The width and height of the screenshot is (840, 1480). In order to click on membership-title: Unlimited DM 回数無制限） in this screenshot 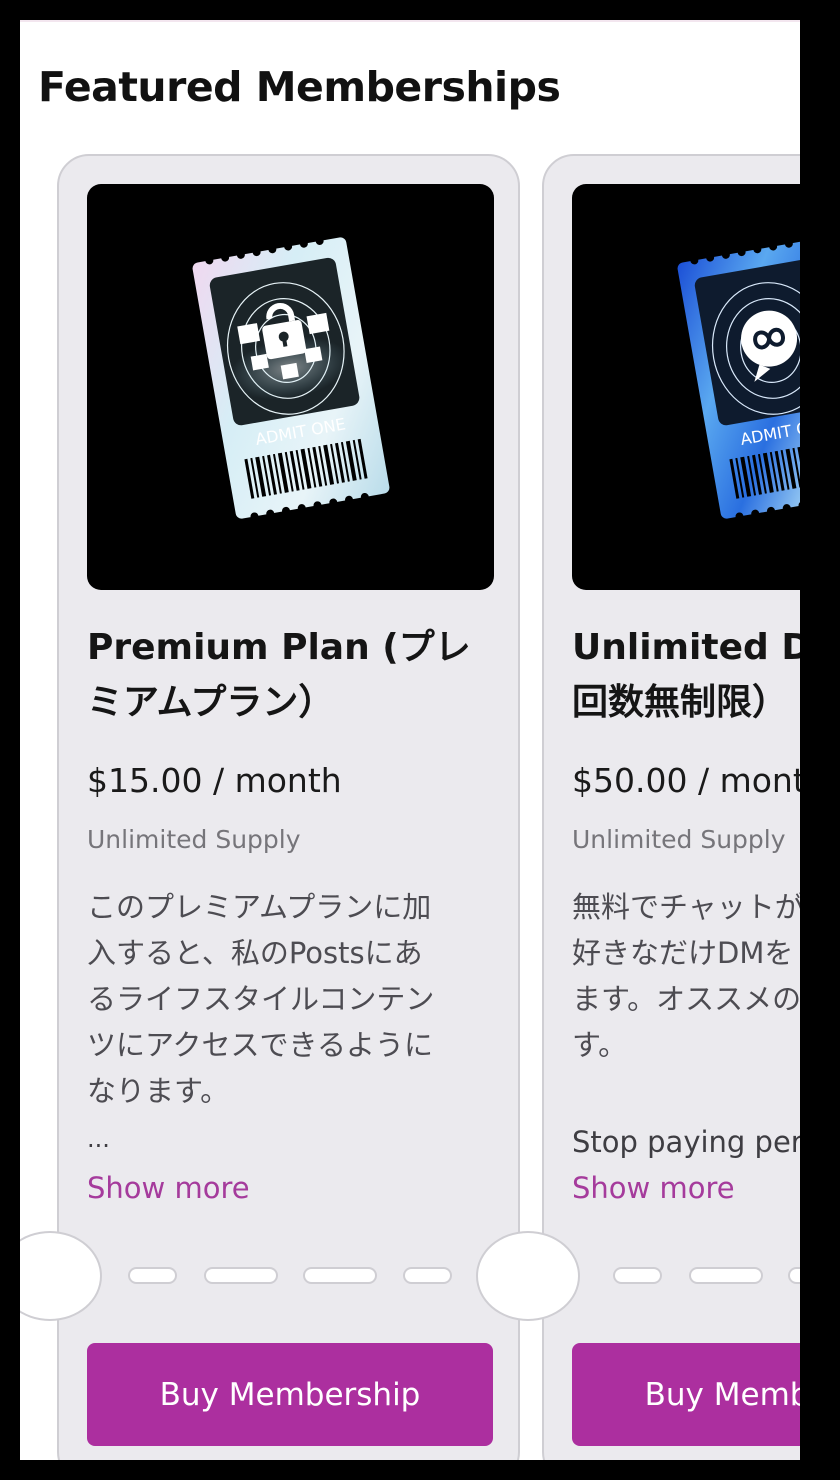, I will do `click(696, 675)`.